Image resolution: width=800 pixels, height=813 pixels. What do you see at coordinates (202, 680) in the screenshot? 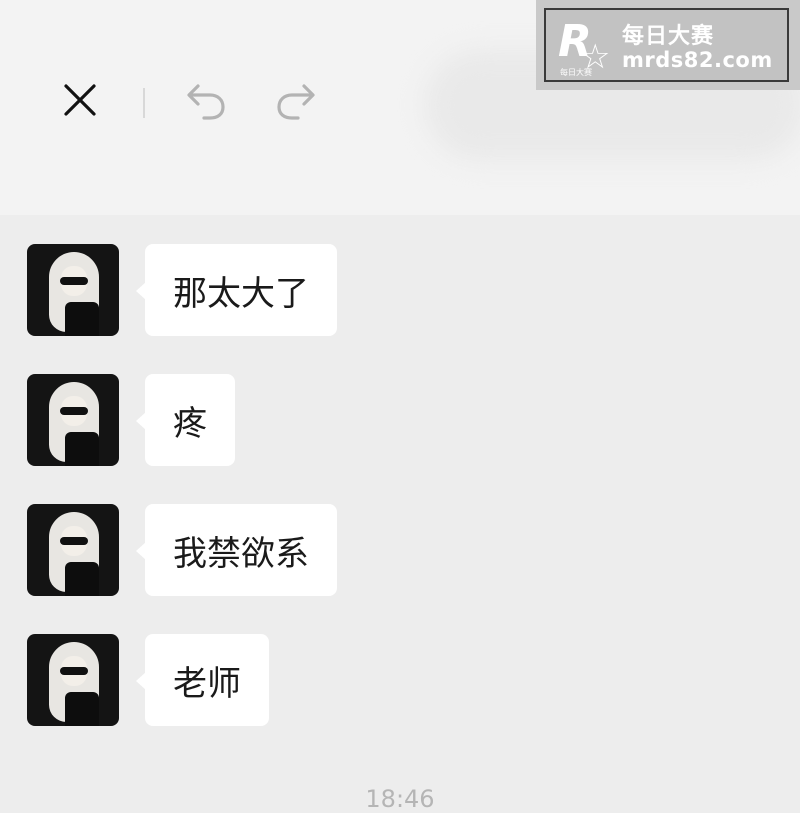
I see `message-bubble: 老师` at bounding box center [202, 680].